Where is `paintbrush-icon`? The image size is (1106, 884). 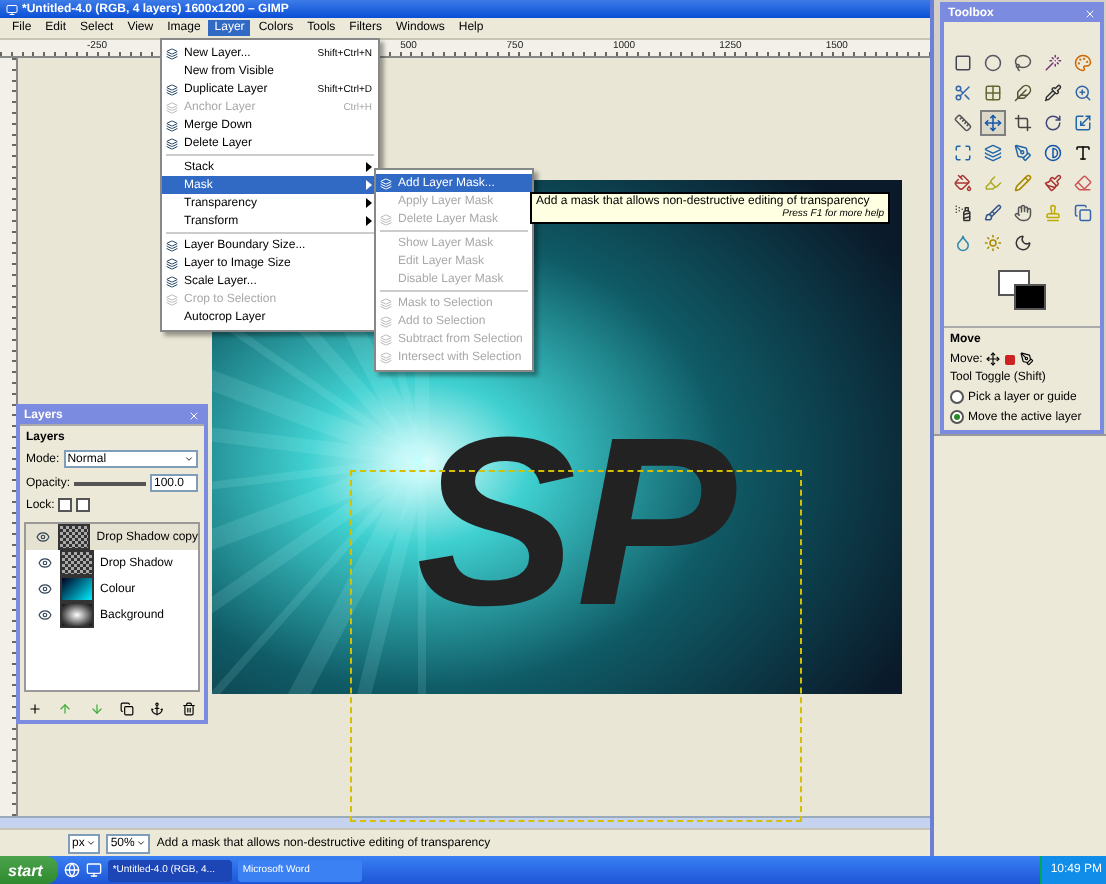
paintbrush-icon is located at coordinates (1052, 183).